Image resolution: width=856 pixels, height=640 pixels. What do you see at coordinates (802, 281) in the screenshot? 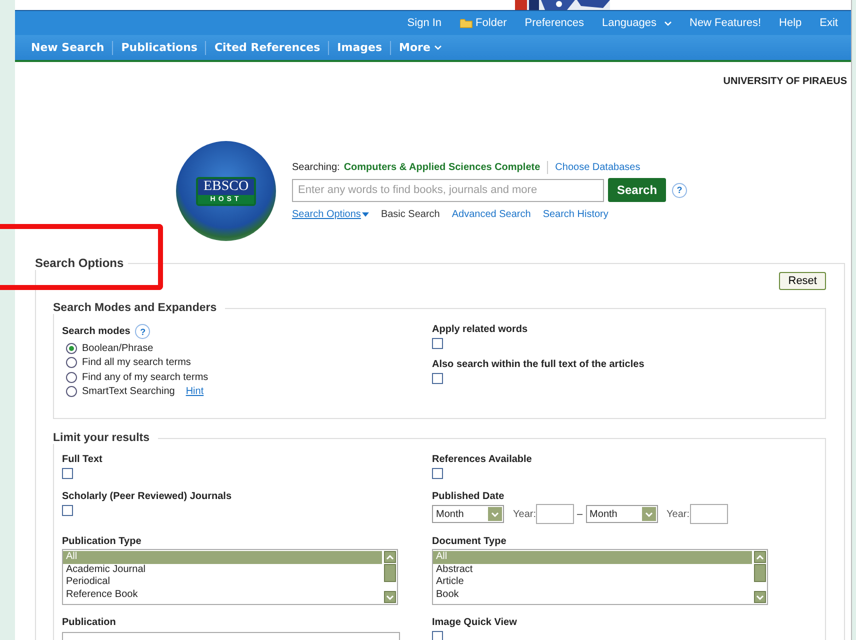
I see `reset-button: Reset` at bounding box center [802, 281].